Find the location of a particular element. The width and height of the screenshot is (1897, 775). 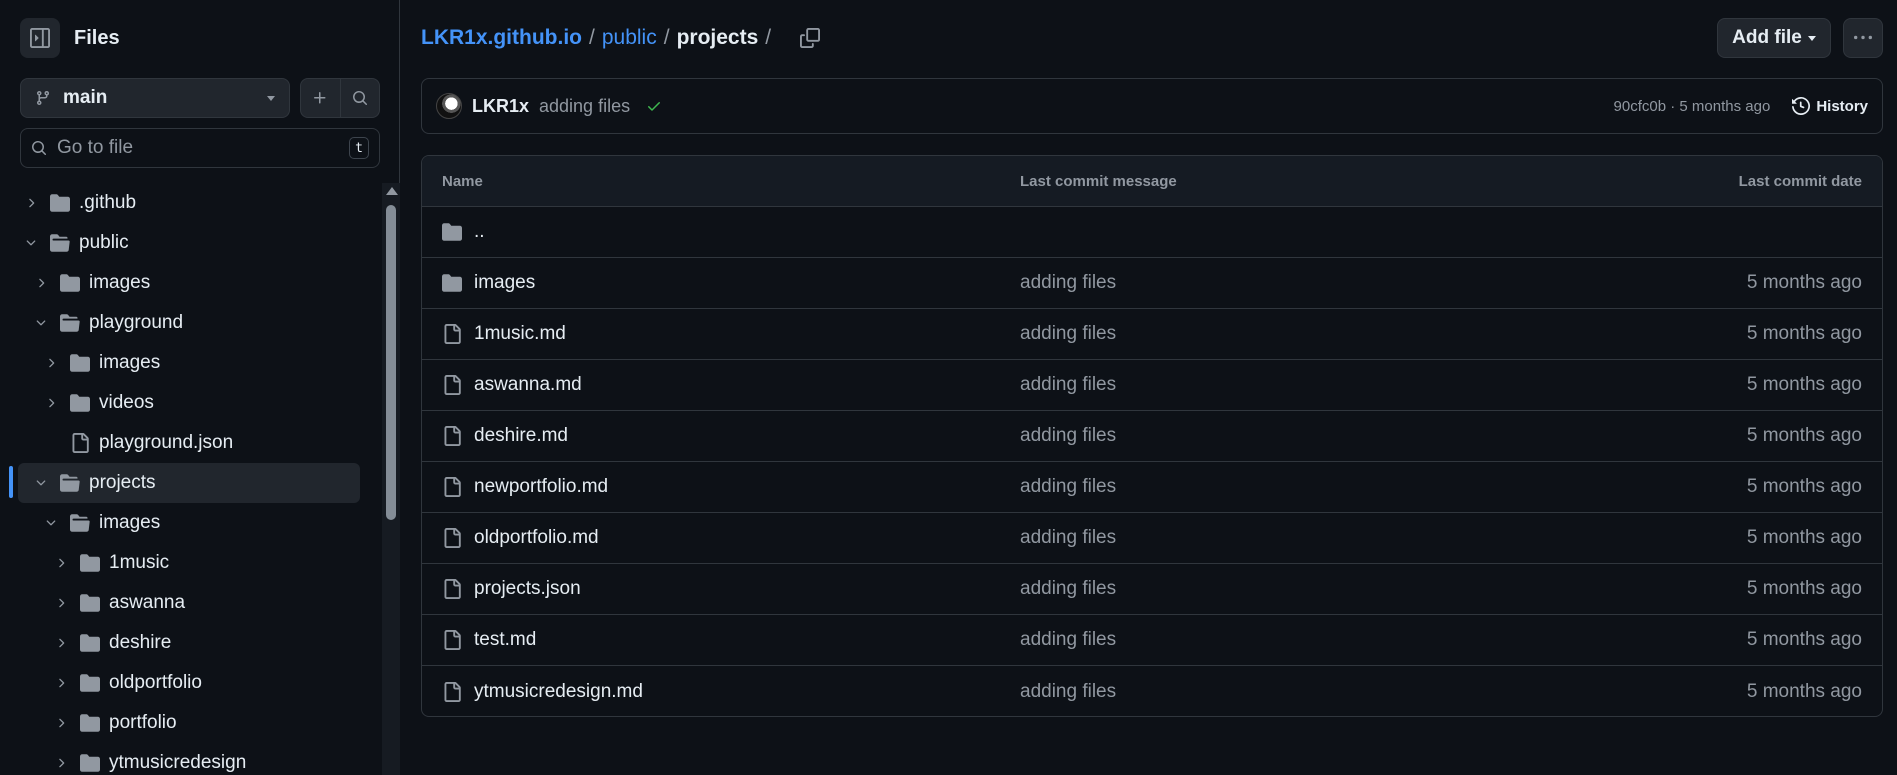

parent-directory-link: .. is located at coordinates (479, 232).